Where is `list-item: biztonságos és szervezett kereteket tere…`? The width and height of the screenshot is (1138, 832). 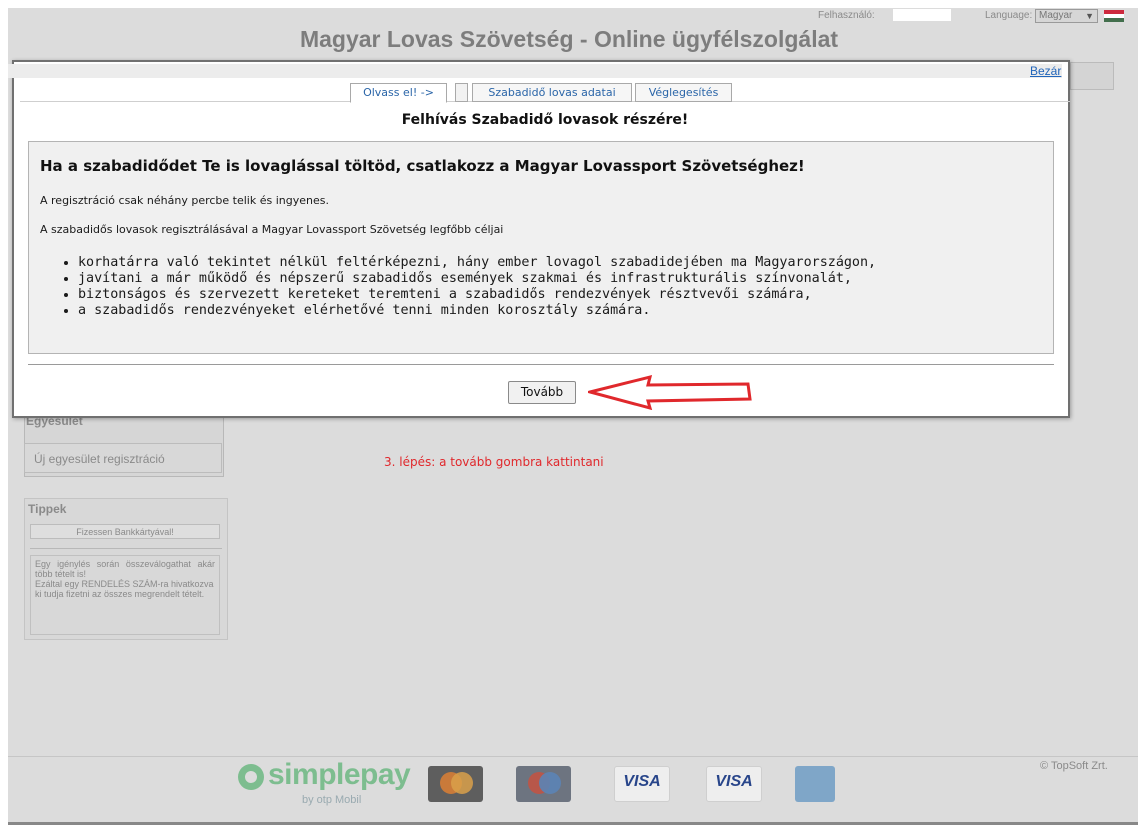 list-item: biztonságos és szervezett kereteket tere… is located at coordinates (477, 295).